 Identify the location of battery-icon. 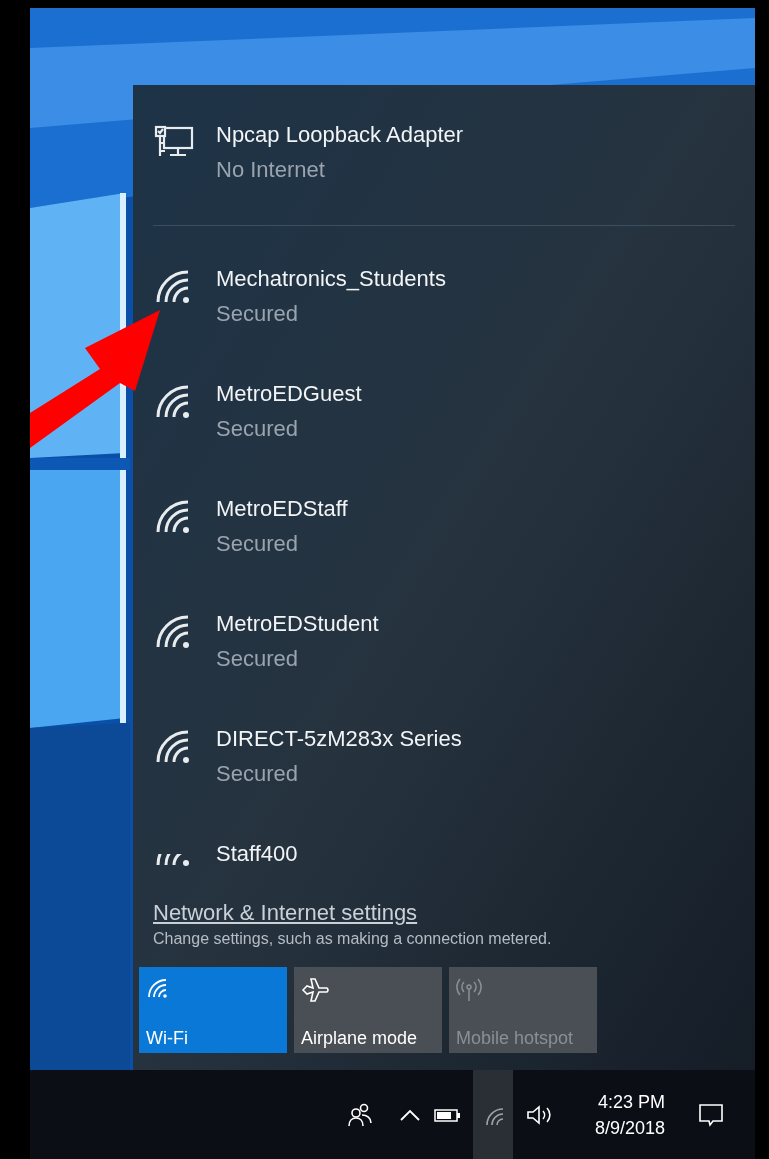
(447, 1114).